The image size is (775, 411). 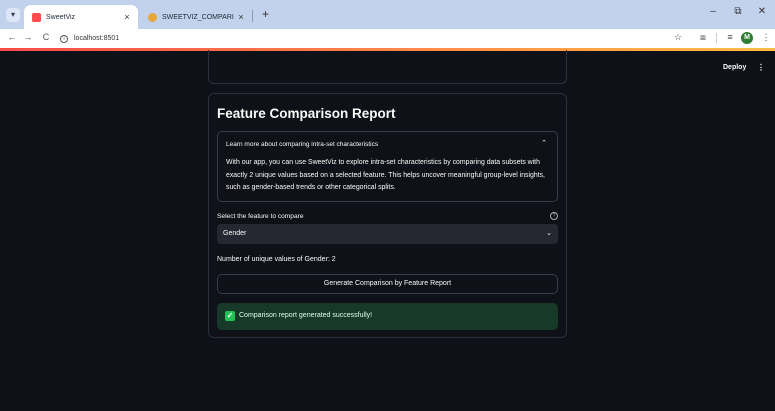 What do you see at coordinates (387, 234) in the screenshot?
I see `feature-select: Gender ⌄` at bounding box center [387, 234].